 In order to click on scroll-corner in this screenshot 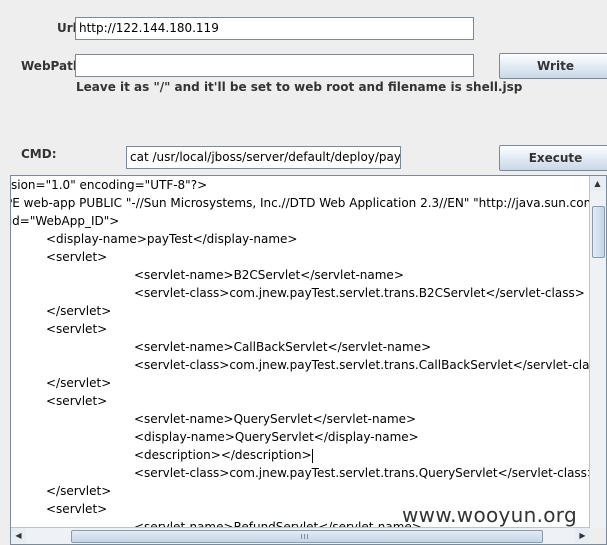, I will do `click(598, 536)`.